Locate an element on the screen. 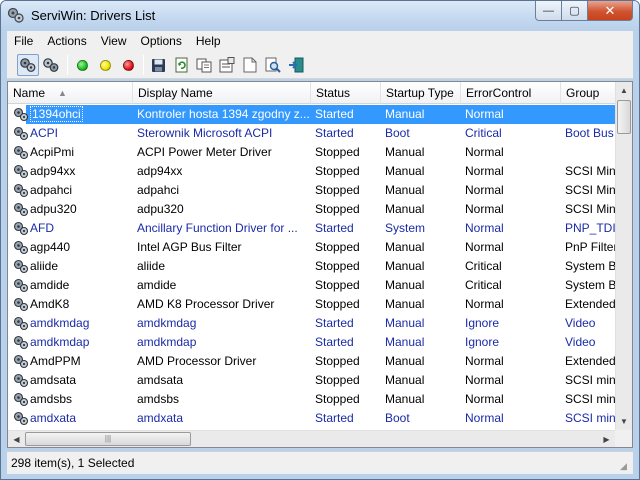  cell-group: System B is located at coordinates (590, 285).